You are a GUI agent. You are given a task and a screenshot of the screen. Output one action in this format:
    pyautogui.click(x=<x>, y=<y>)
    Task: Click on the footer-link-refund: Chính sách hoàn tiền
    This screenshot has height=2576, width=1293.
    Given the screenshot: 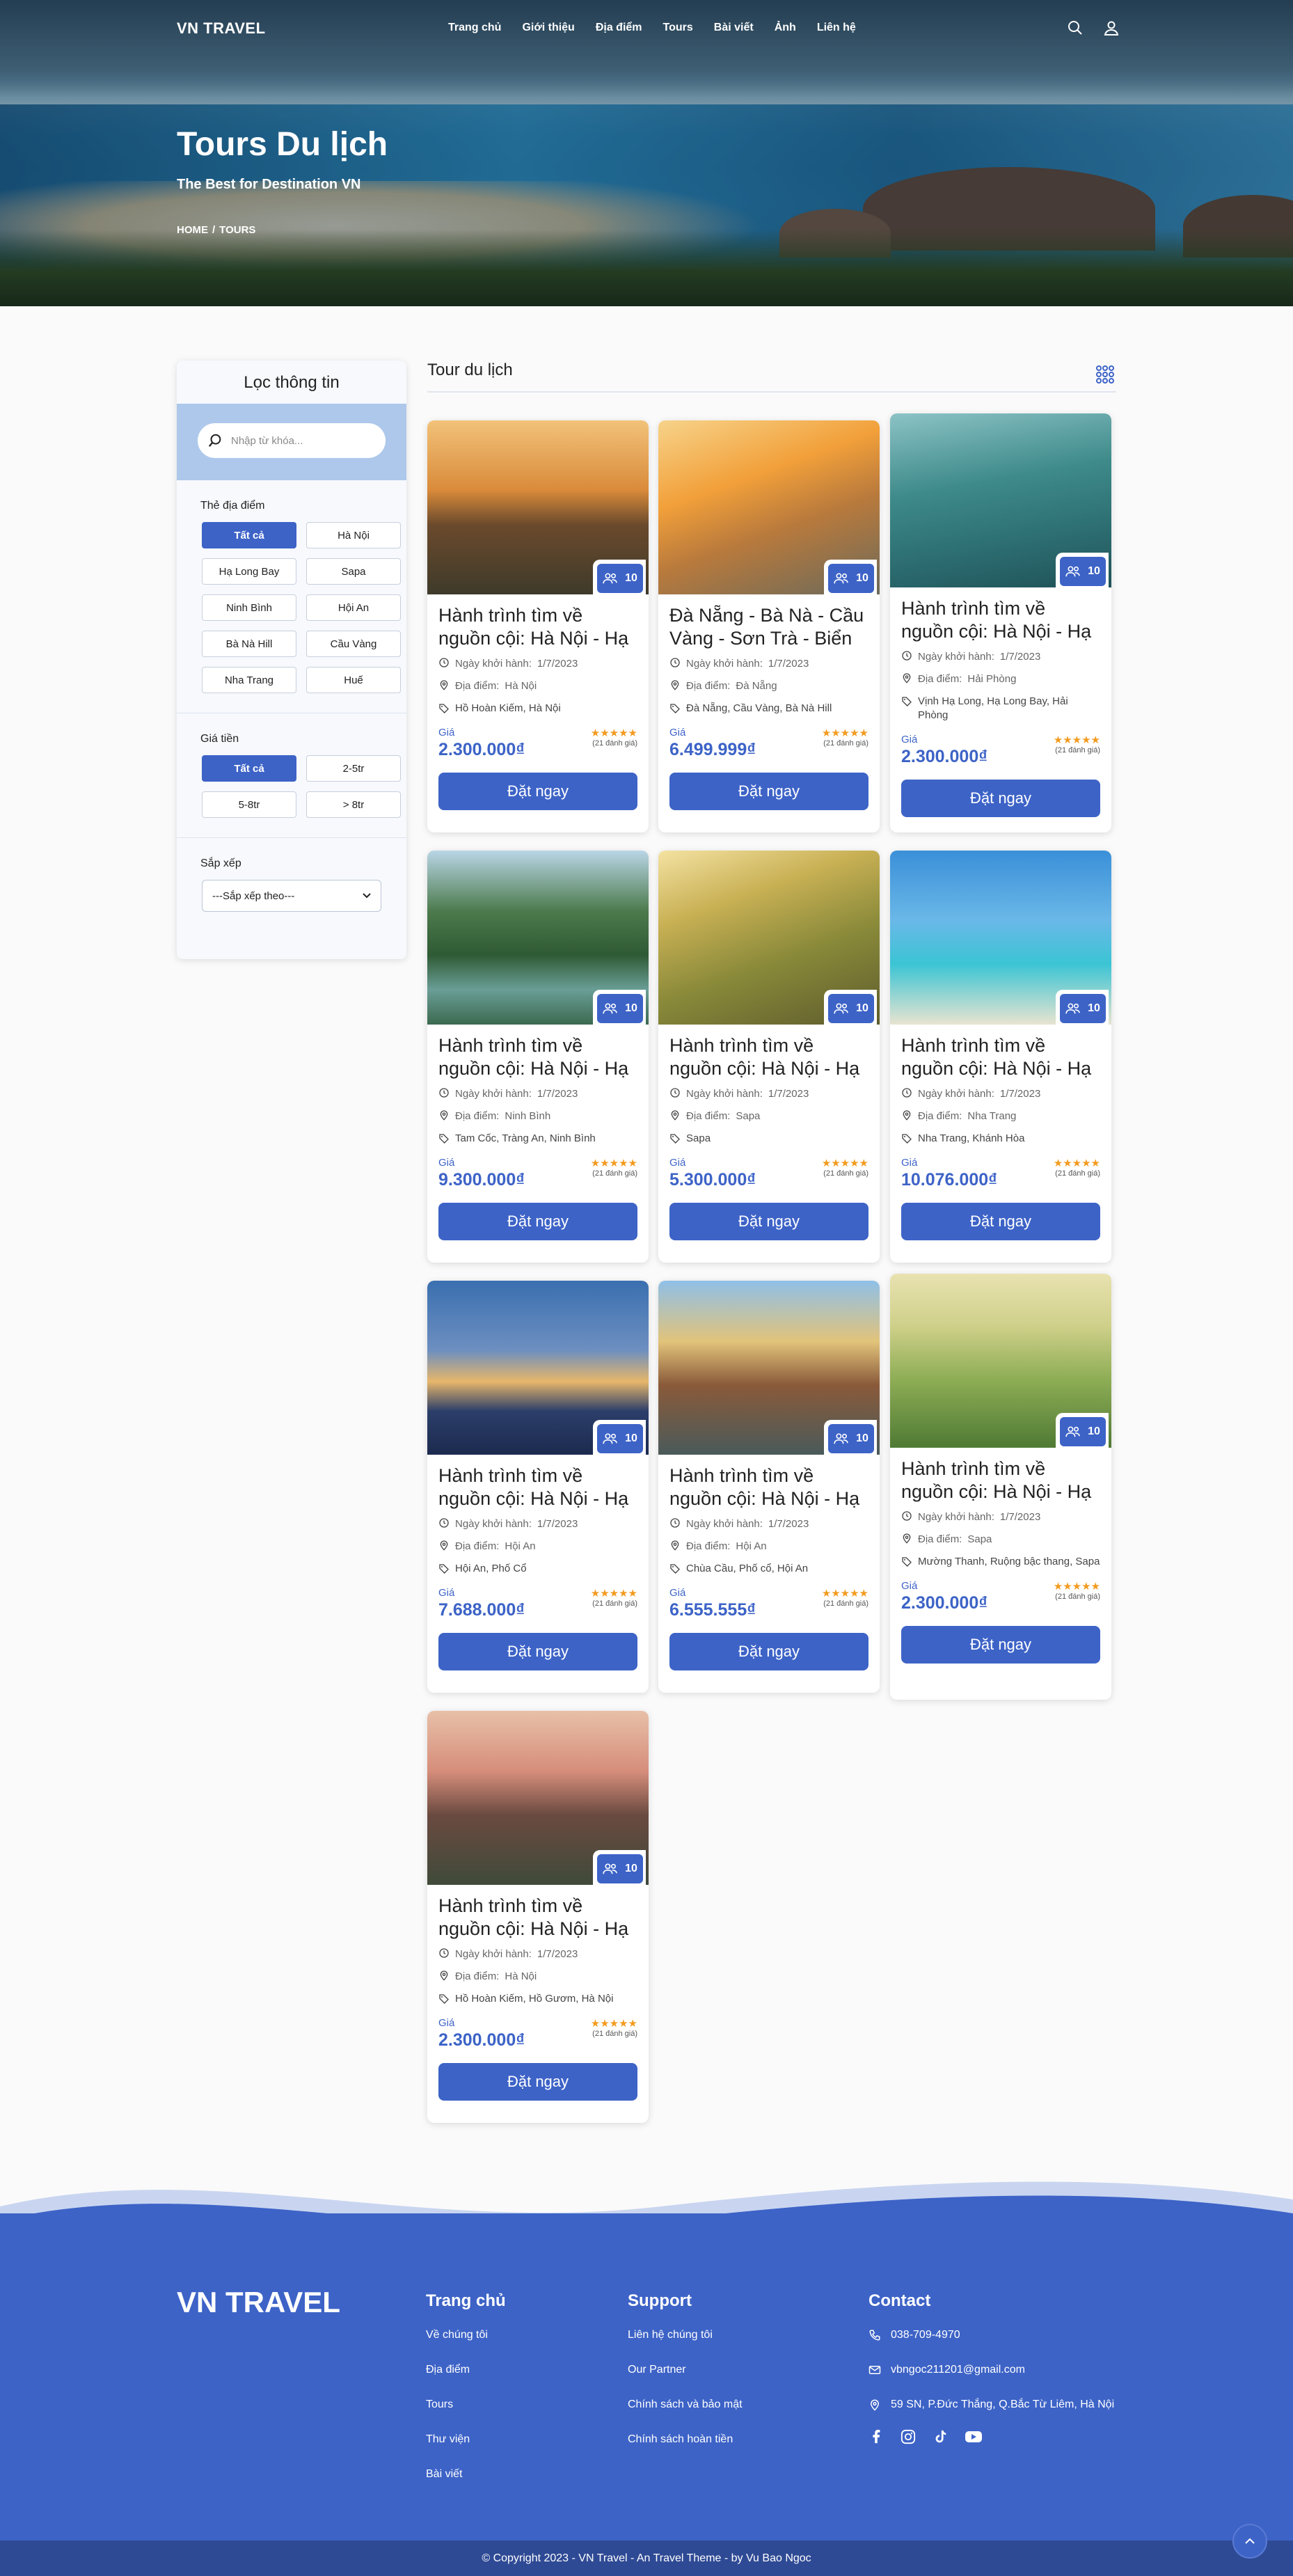 What is the action you would take?
    pyautogui.click(x=685, y=2439)
    